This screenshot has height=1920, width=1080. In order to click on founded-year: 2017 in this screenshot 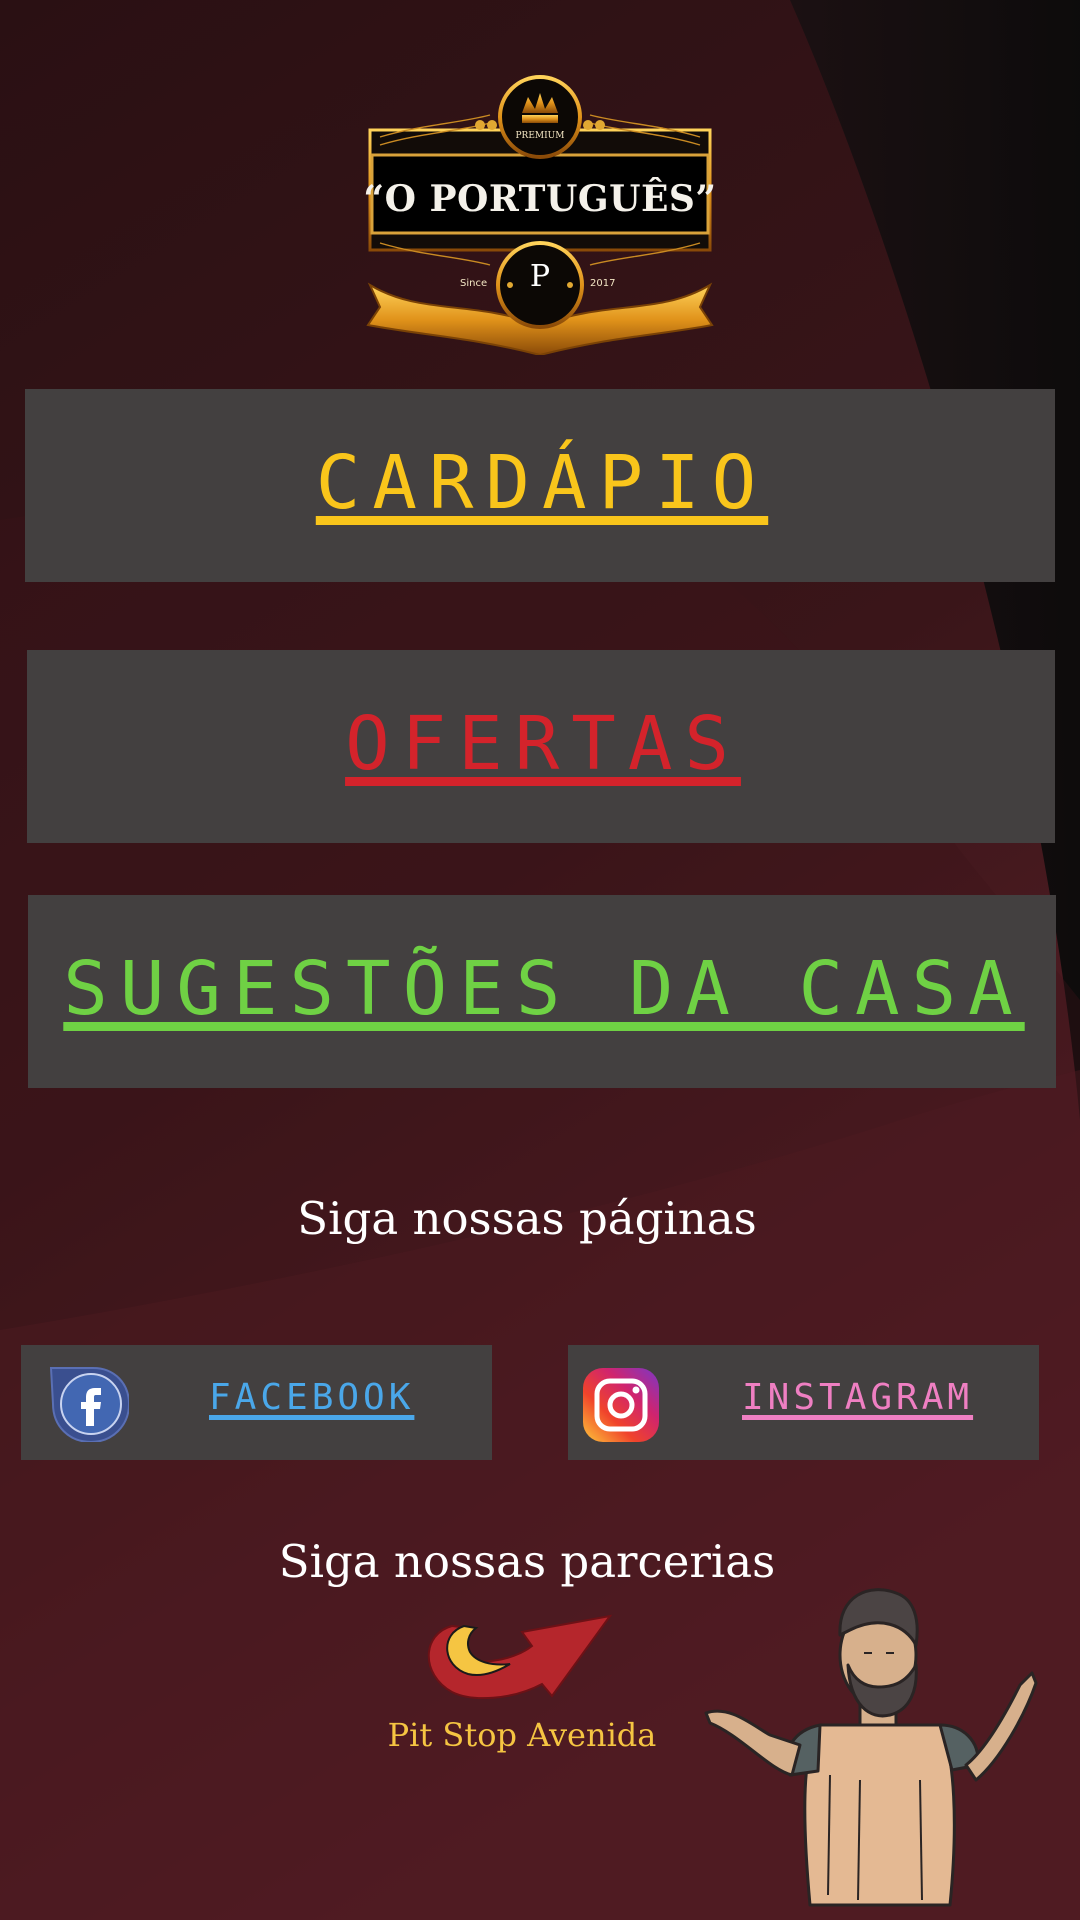, I will do `click(603, 283)`.